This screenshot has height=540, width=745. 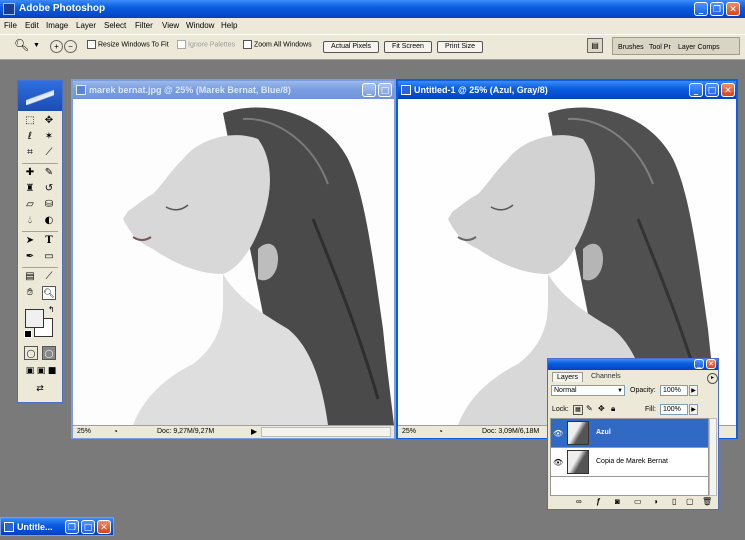 What do you see at coordinates (699, 47) in the screenshot?
I see `palette-tab-layer-comps: Layer Comps` at bounding box center [699, 47].